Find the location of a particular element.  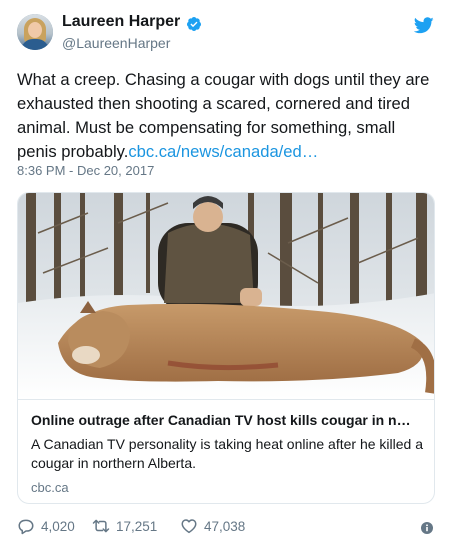

retweet-button: 17,251 is located at coordinates (124, 526).